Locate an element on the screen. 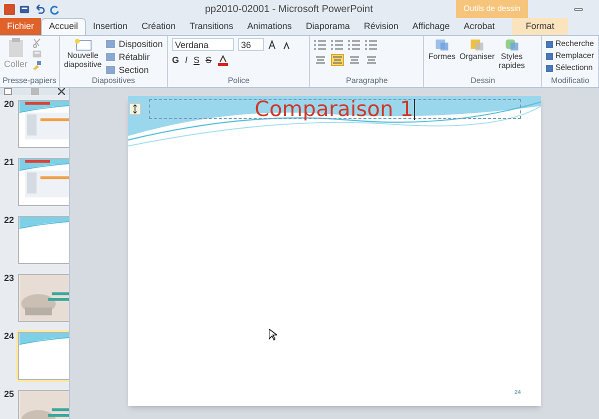  slide-thumbnail-row: 21 is located at coordinates (34, 182).